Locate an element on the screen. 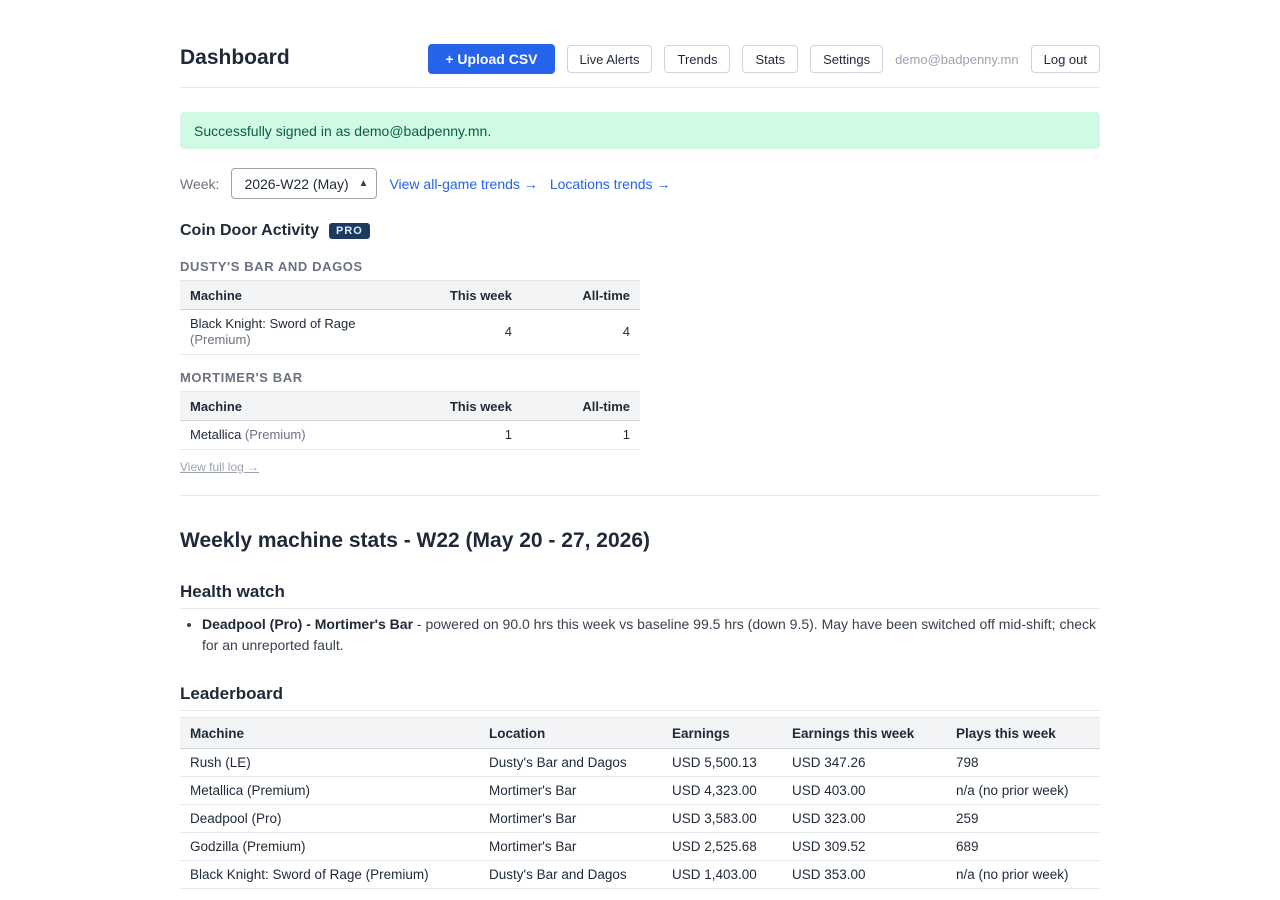 This screenshot has height=900, width=1280. coin-door-location-heading: DUSTY'S BAR AND DAGOS is located at coordinates (271, 266).